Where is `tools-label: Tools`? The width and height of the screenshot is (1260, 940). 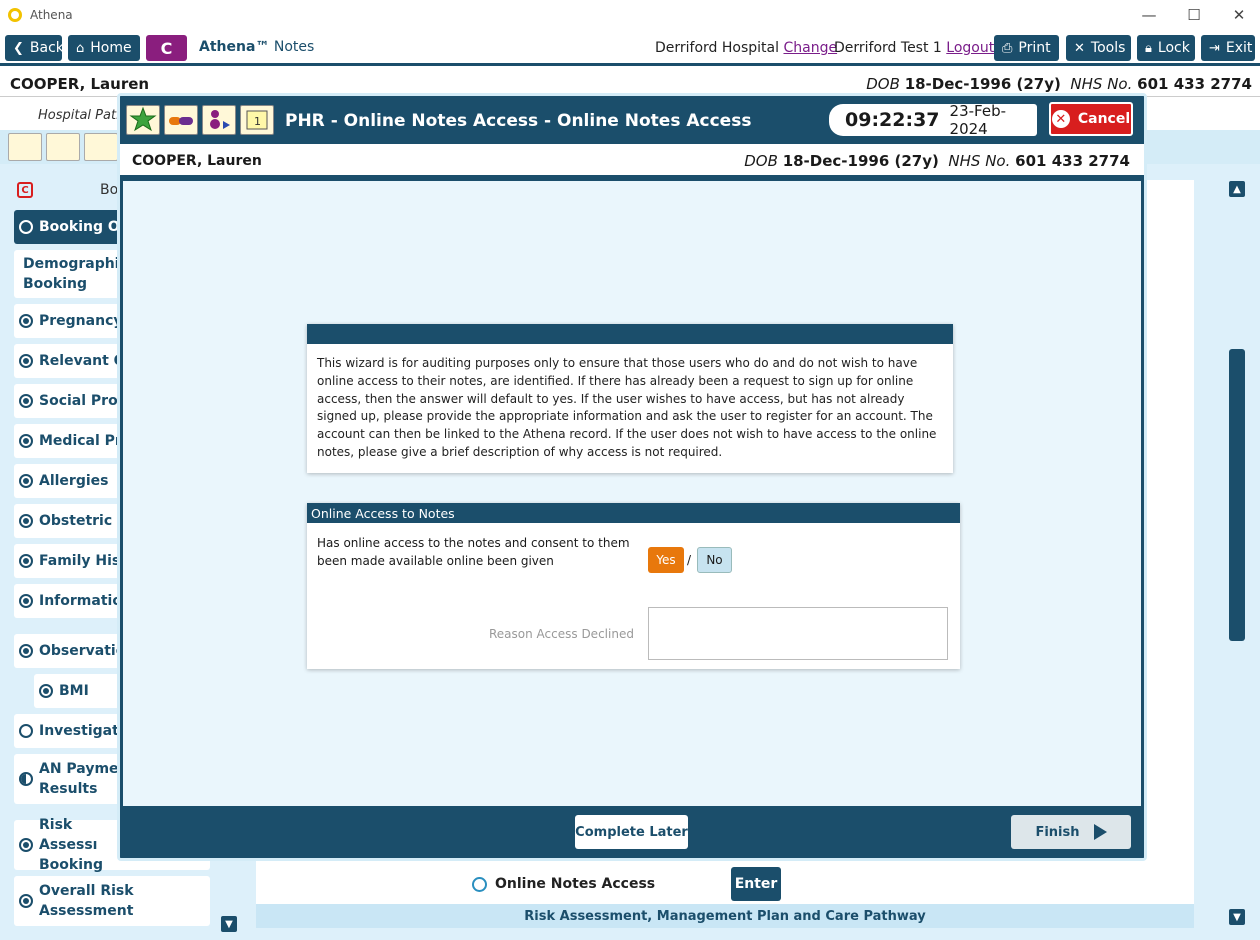 tools-label: Tools is located at coordinates (1108, 48).